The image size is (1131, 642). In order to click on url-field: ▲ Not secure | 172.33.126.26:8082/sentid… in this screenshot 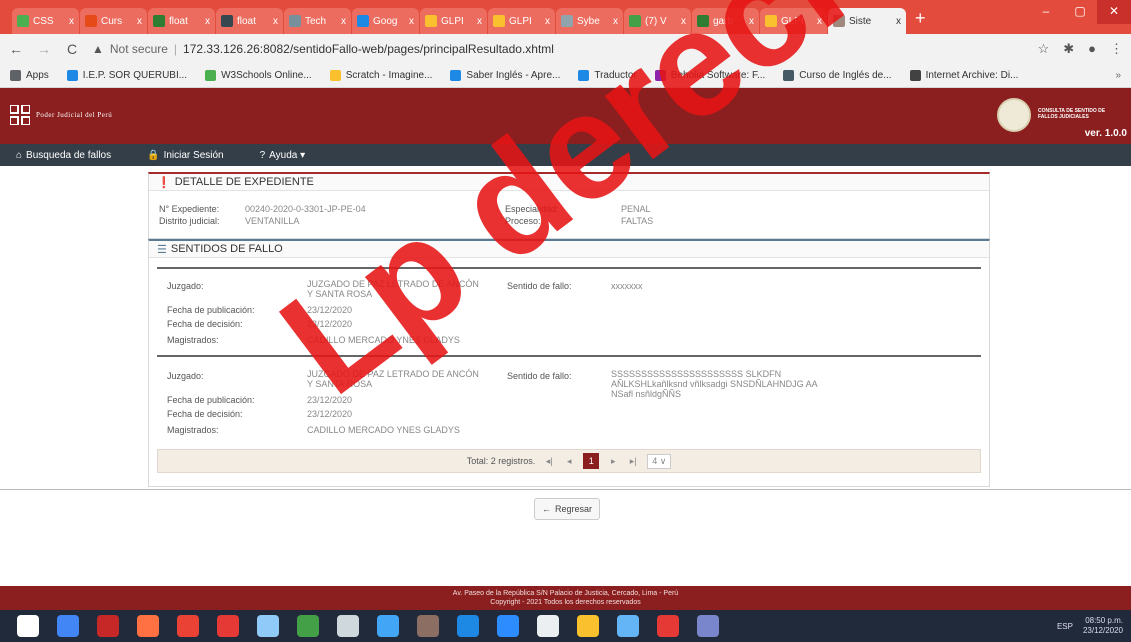, I will do `click(559, 49)`.